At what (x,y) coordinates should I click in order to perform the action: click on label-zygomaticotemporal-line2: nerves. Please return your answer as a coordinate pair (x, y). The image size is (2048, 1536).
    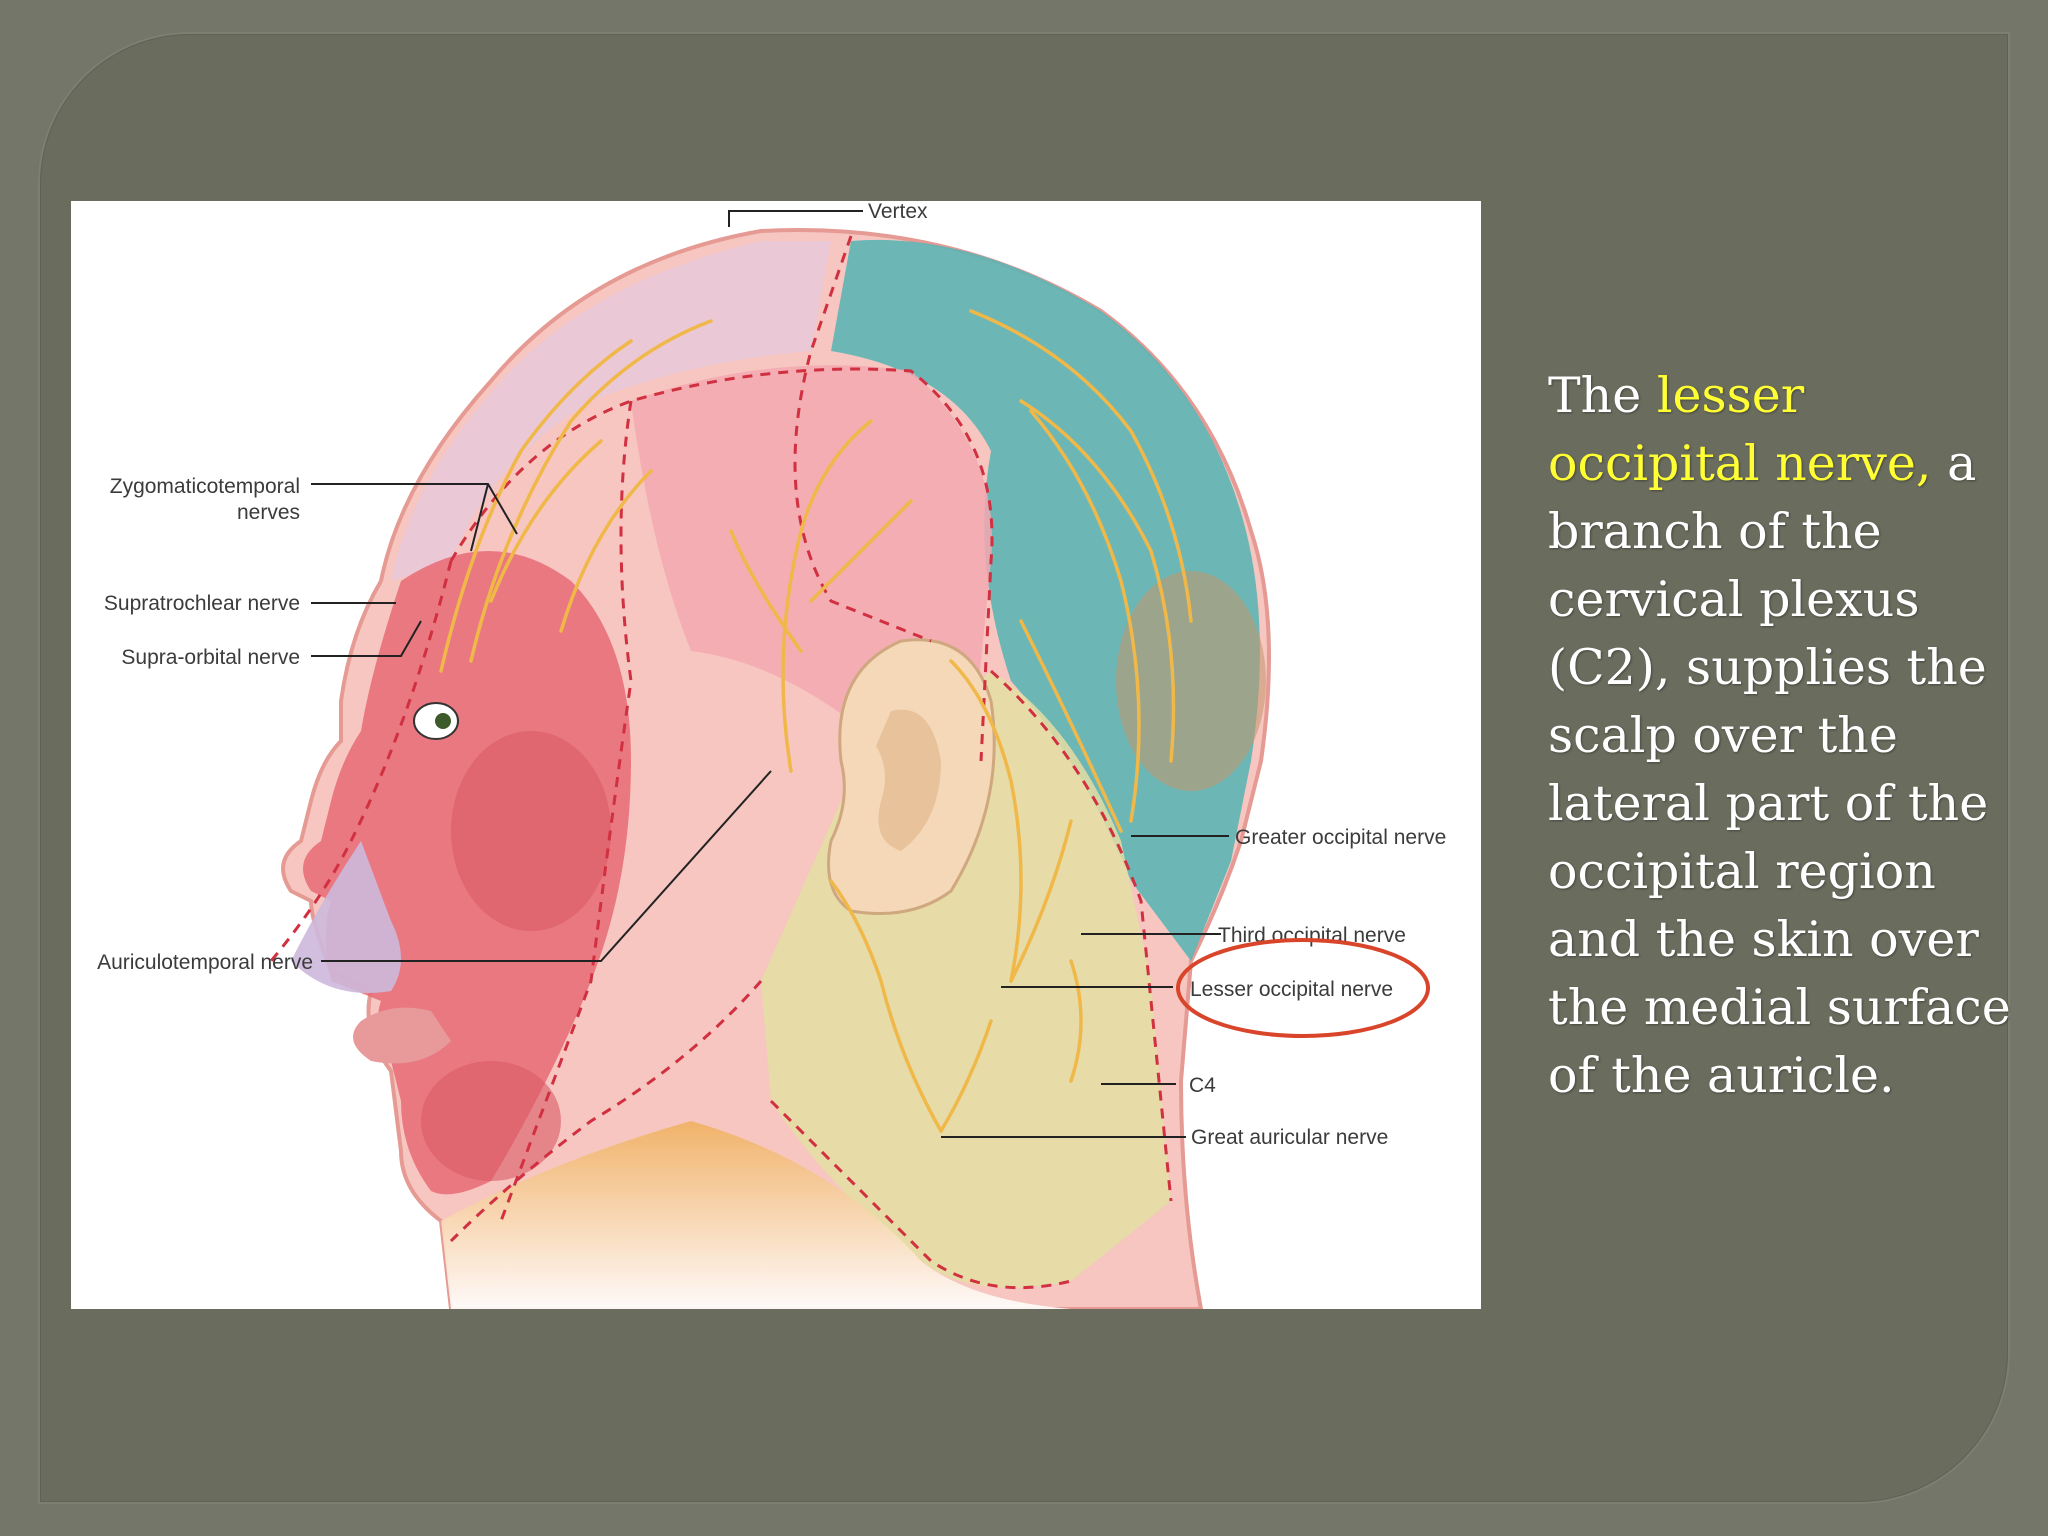
    Looking at the image, I should click on (268, 512).